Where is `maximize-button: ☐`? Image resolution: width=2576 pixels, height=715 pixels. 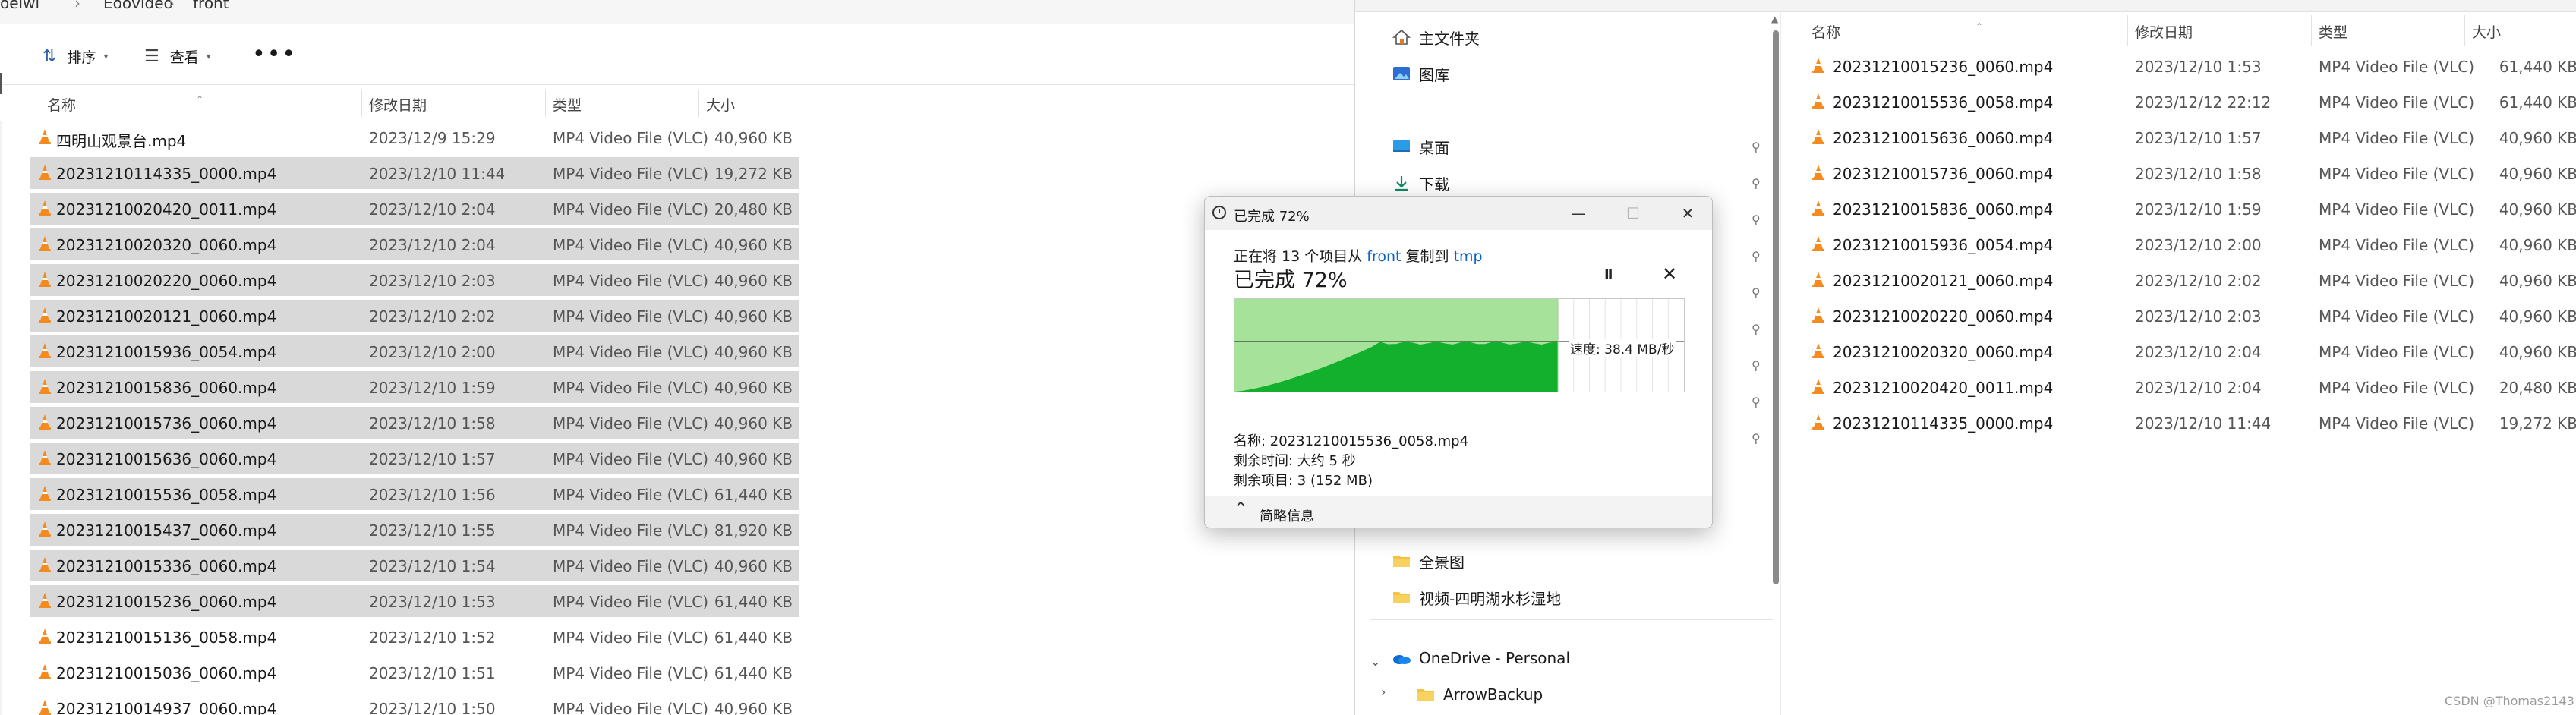 maximize-button: ☐ is located at coordinates (1633, 213).